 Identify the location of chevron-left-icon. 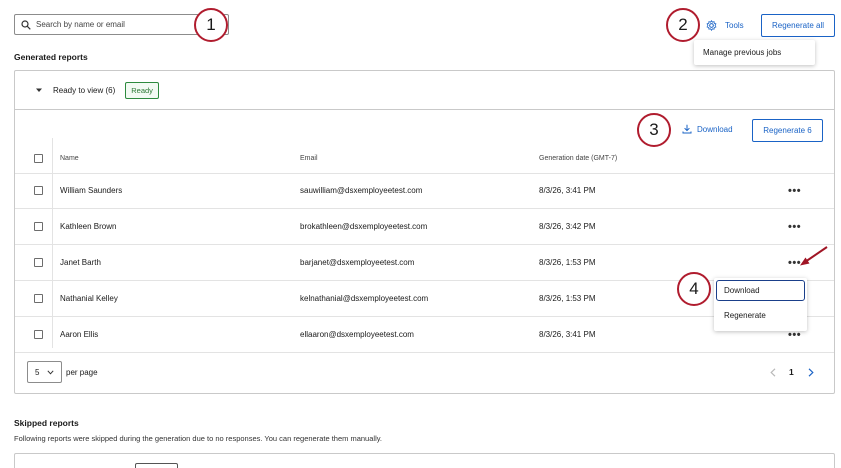
(773, 372).